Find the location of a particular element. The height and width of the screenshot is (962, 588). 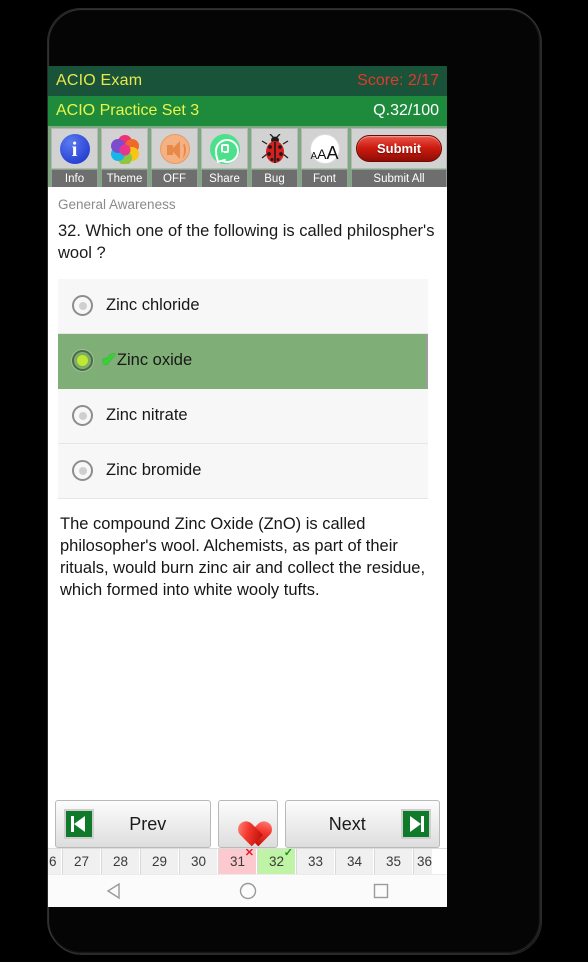

ladybug-icon is located at coordinates (275, 148).